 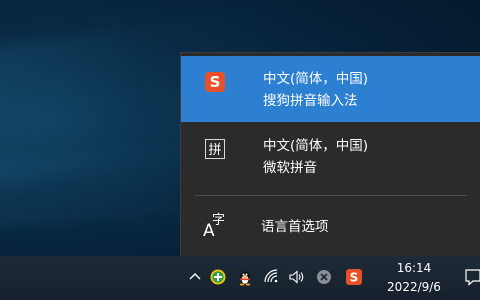 I want to click on action-center-icon, so click(x=472, y=276).